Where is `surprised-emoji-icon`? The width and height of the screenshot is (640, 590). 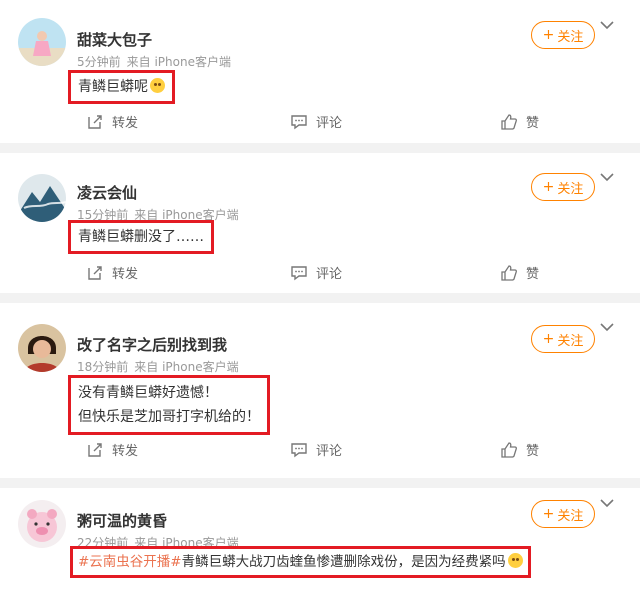 surprised-emoji-icon is located at coordinates (515, 560).